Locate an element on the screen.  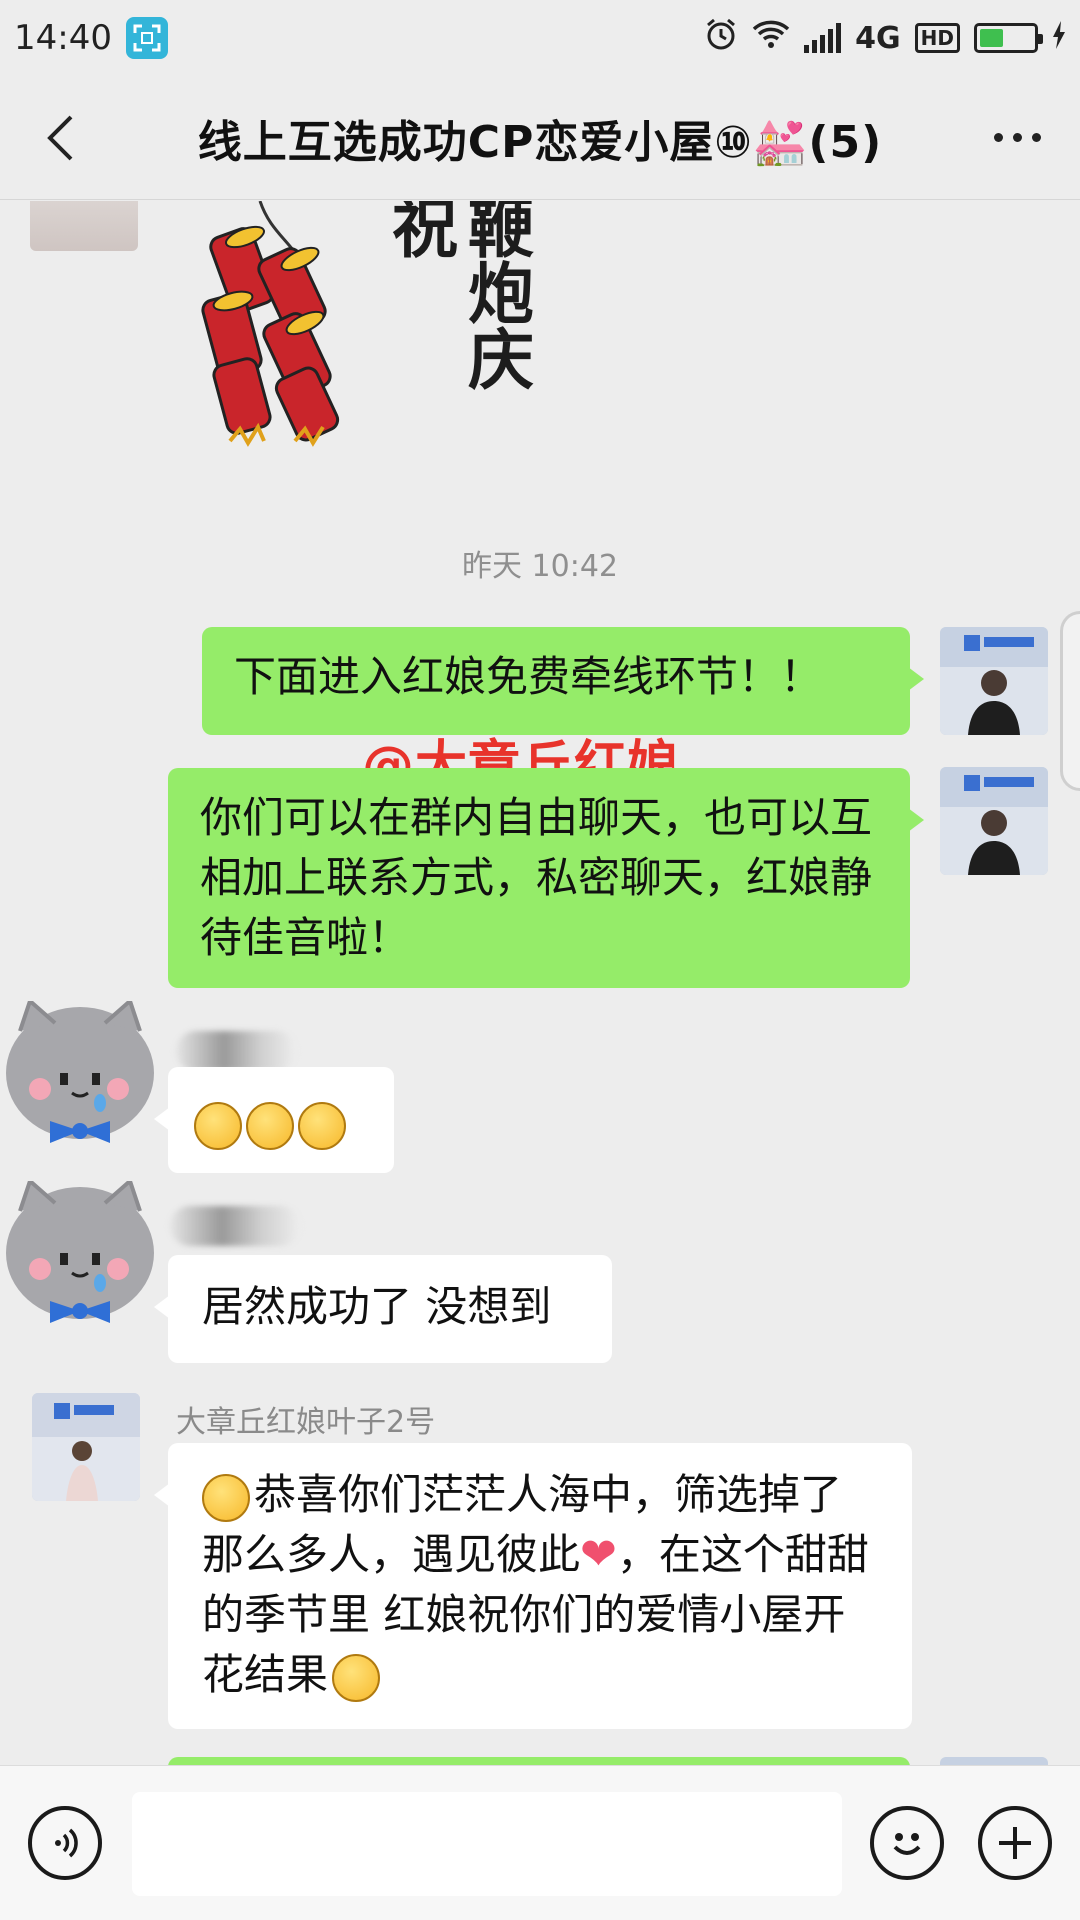
smile-emoji is located at coordinates (356, 1677).